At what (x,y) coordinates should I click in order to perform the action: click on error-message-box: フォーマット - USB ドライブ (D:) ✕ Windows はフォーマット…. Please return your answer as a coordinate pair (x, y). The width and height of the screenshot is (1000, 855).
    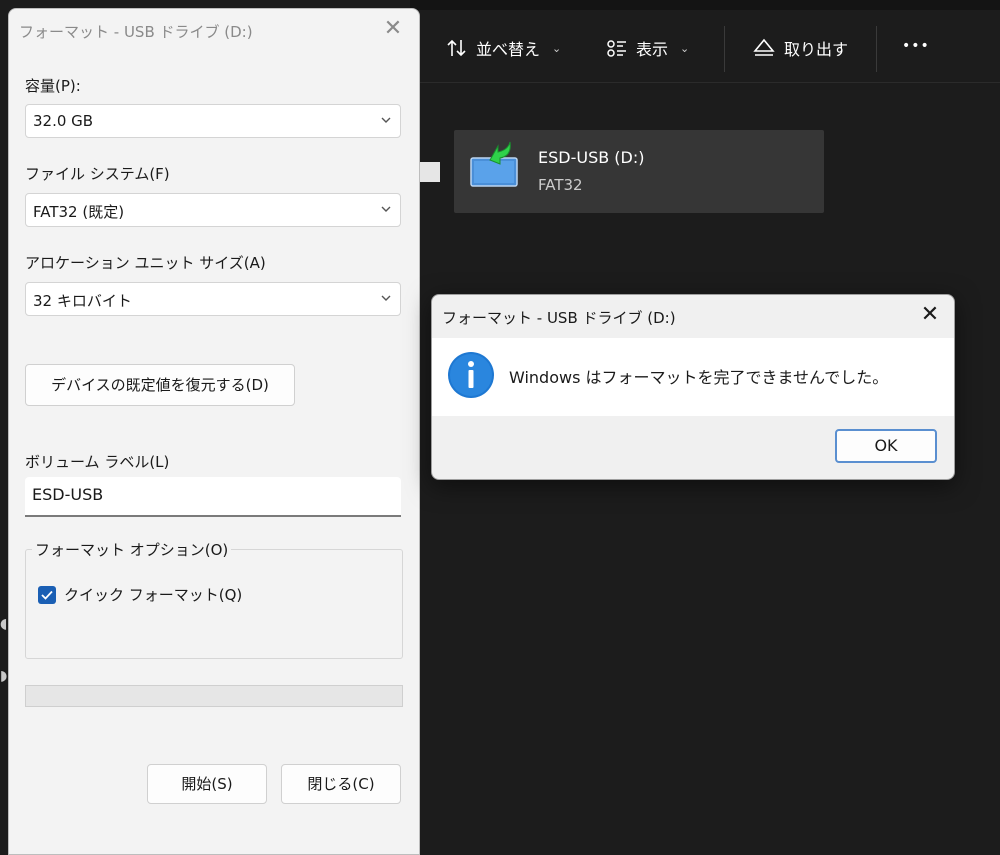
    Looking at the image, I should click on (693, 387).